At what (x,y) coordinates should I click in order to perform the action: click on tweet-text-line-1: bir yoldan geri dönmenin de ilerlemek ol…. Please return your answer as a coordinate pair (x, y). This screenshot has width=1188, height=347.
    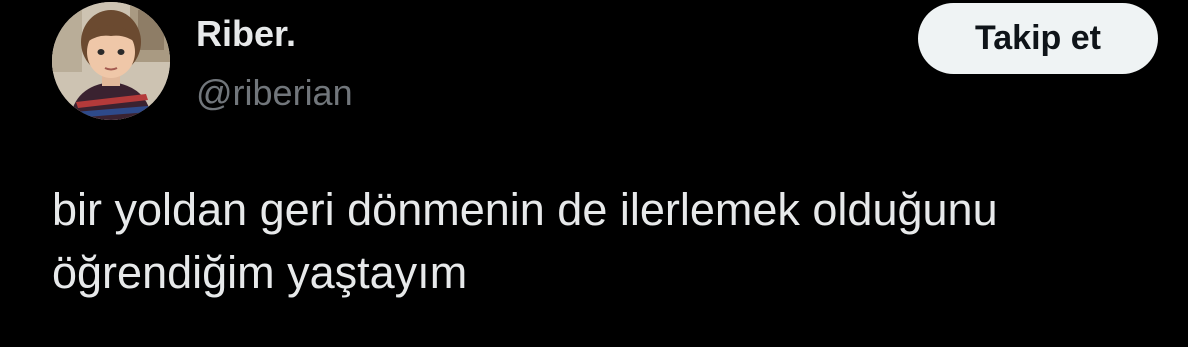
    Looking at the image, I should click on (525, 209).